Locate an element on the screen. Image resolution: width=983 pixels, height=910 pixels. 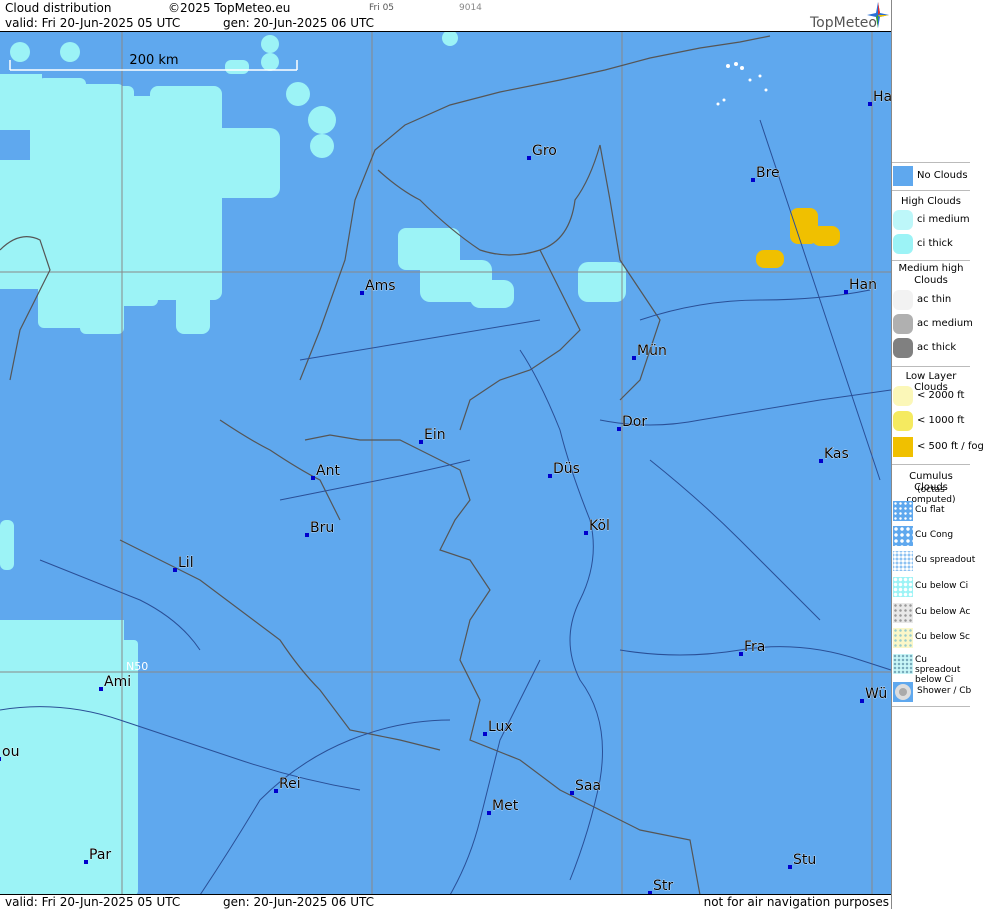
city-label: Par is located at coordinates (100, 855).